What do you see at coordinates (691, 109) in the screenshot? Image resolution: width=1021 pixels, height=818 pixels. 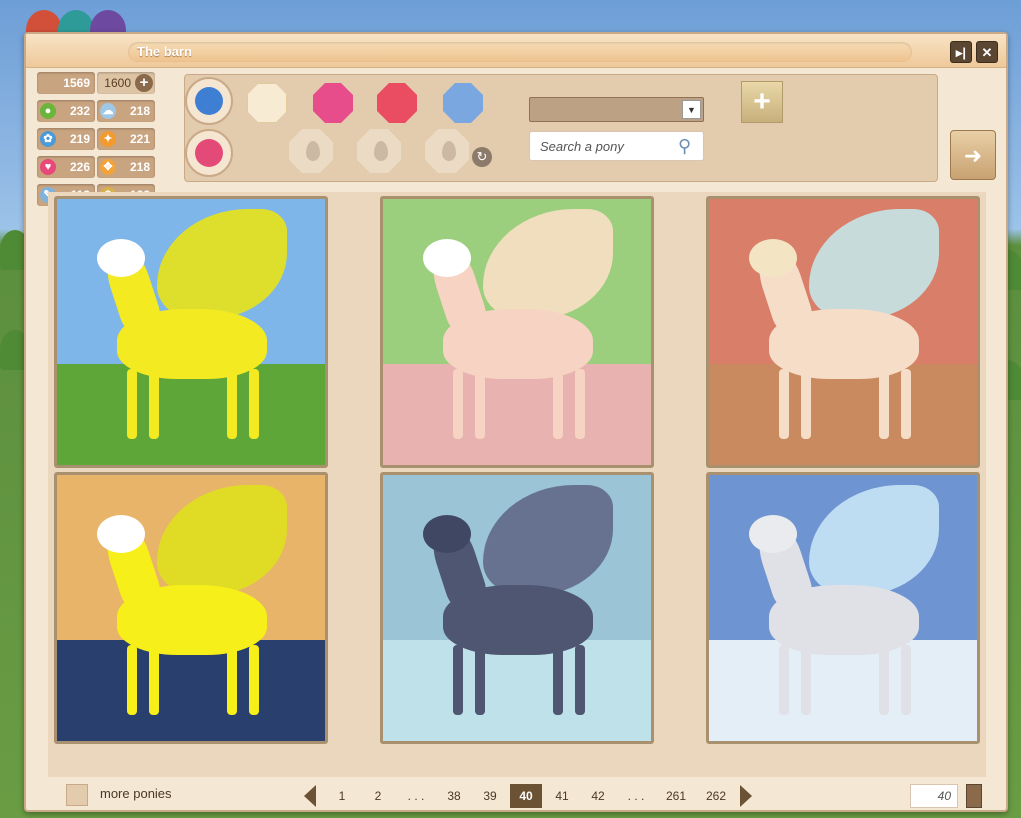 I see `chevron-down-icon: ▼` at bounding box center [691, 109].